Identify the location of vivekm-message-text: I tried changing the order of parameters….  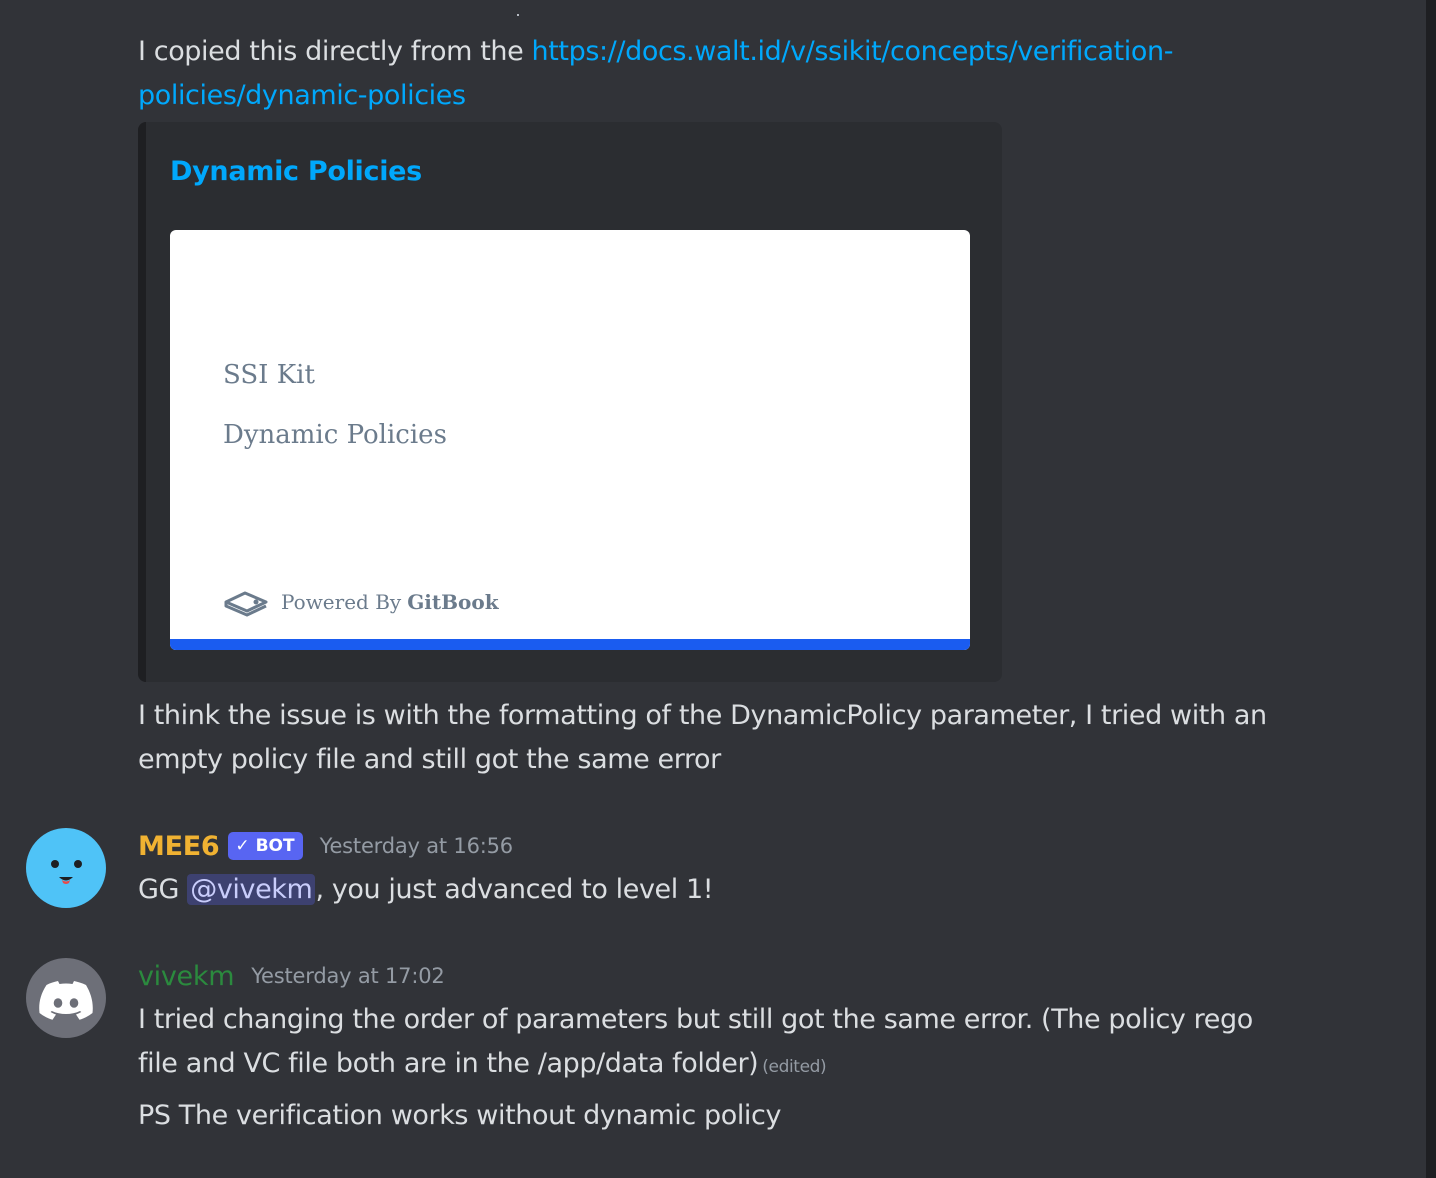
(695, 1041).